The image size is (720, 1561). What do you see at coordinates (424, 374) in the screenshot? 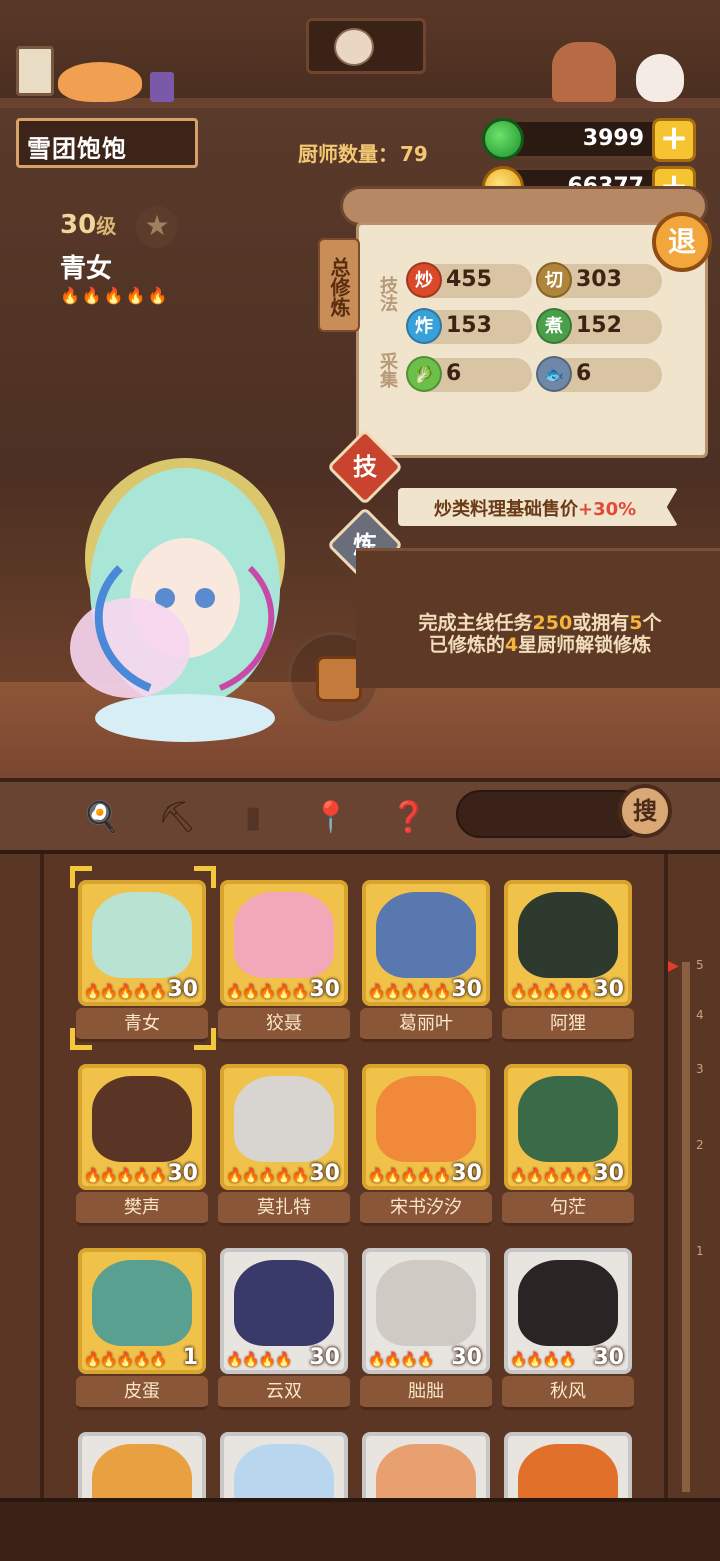
I see `vegetable-icon: 🥬` at bounding box center [424, 374].